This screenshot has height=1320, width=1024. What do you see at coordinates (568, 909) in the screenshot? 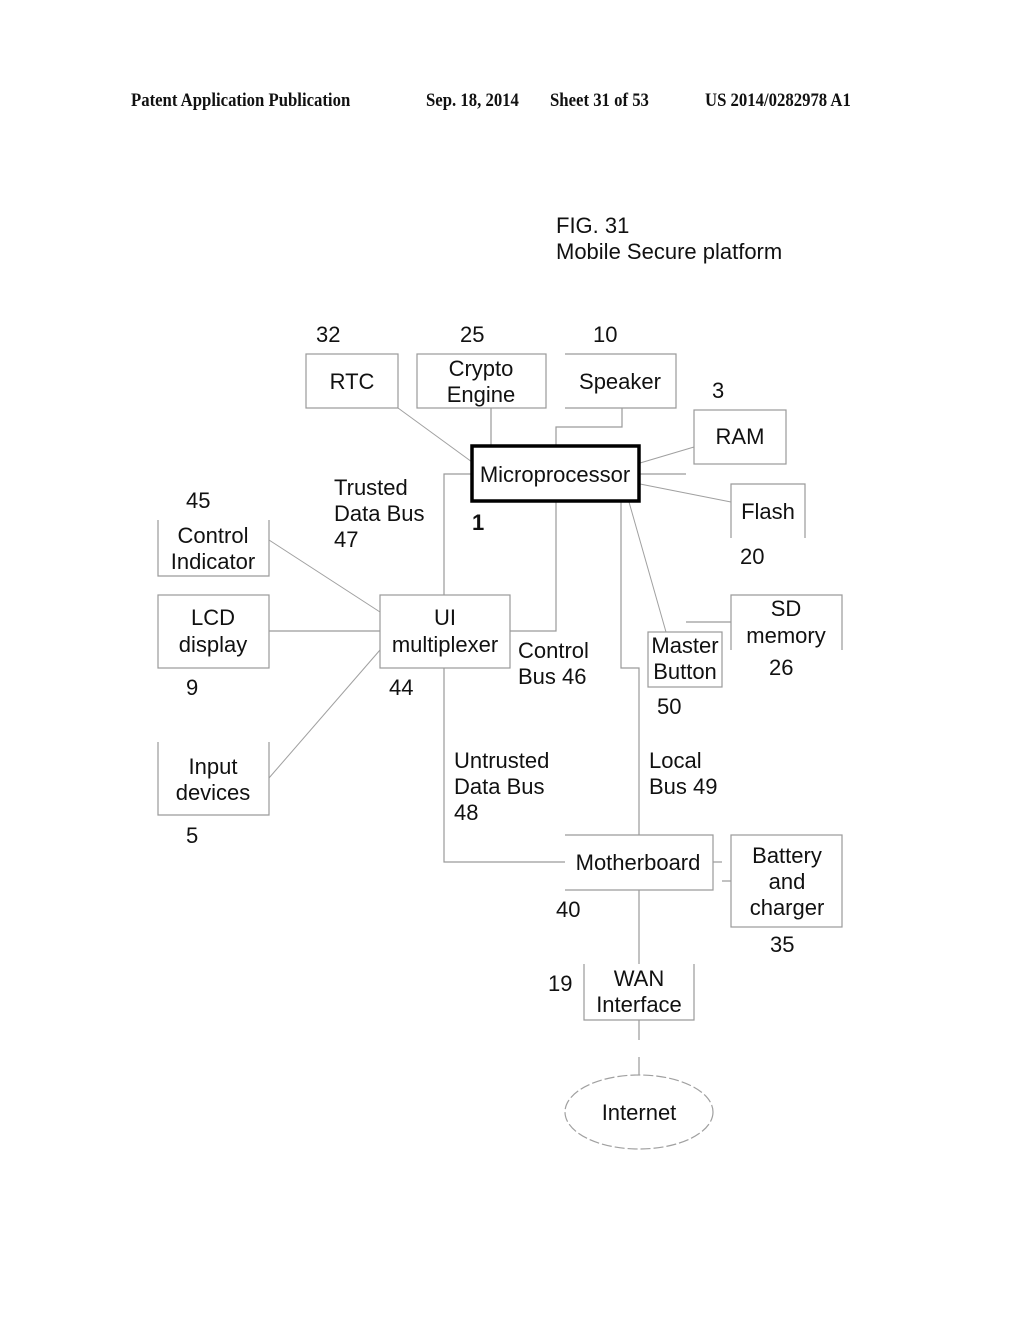
I see `motherboard-ref: 40` at bounding box center [568, 909].